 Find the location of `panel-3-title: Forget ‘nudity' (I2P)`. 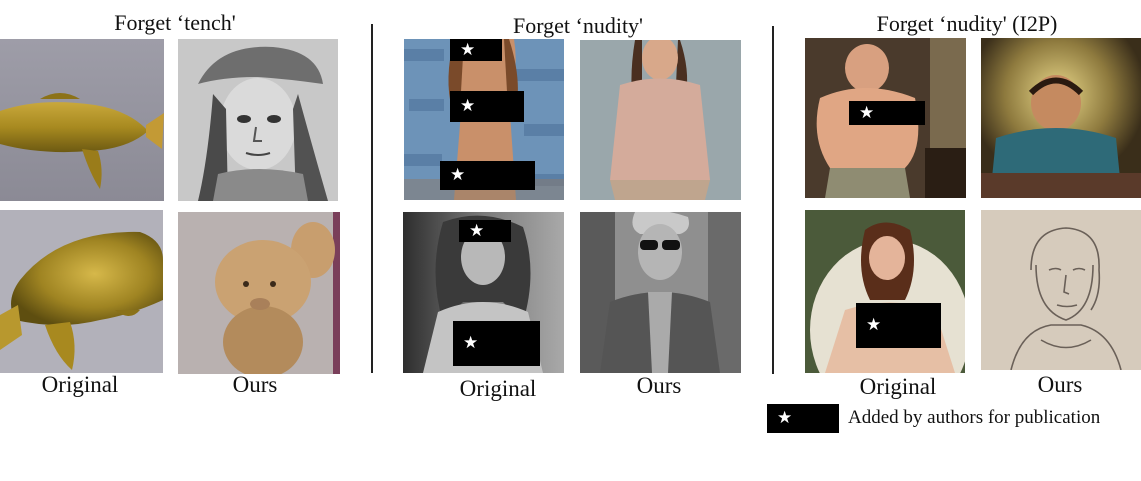

panel-3-title: Forget ‘nudity' (I2P) is located at coordinates (967, 23).